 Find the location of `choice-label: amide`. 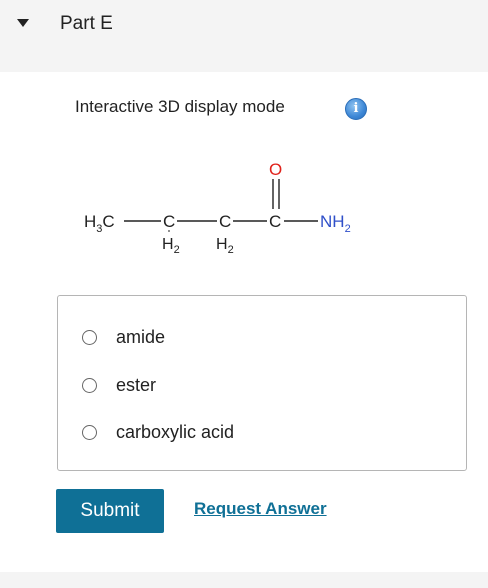

choice-label: amide is located at coordinates (141, 336).